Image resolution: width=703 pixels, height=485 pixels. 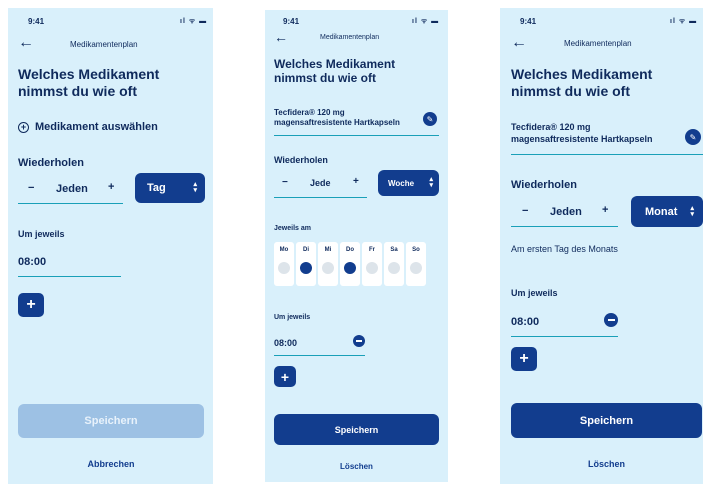 I want to click on cancel-link: Abbrechen, so click(x=111, y=464).